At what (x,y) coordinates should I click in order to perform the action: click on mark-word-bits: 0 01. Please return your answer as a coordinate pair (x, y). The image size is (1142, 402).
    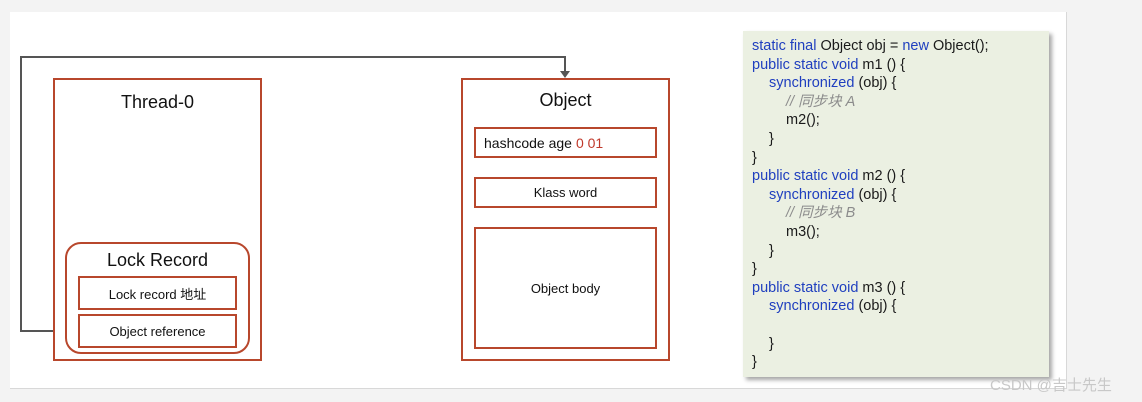
    Looking at the image, I should click on (589, 142).